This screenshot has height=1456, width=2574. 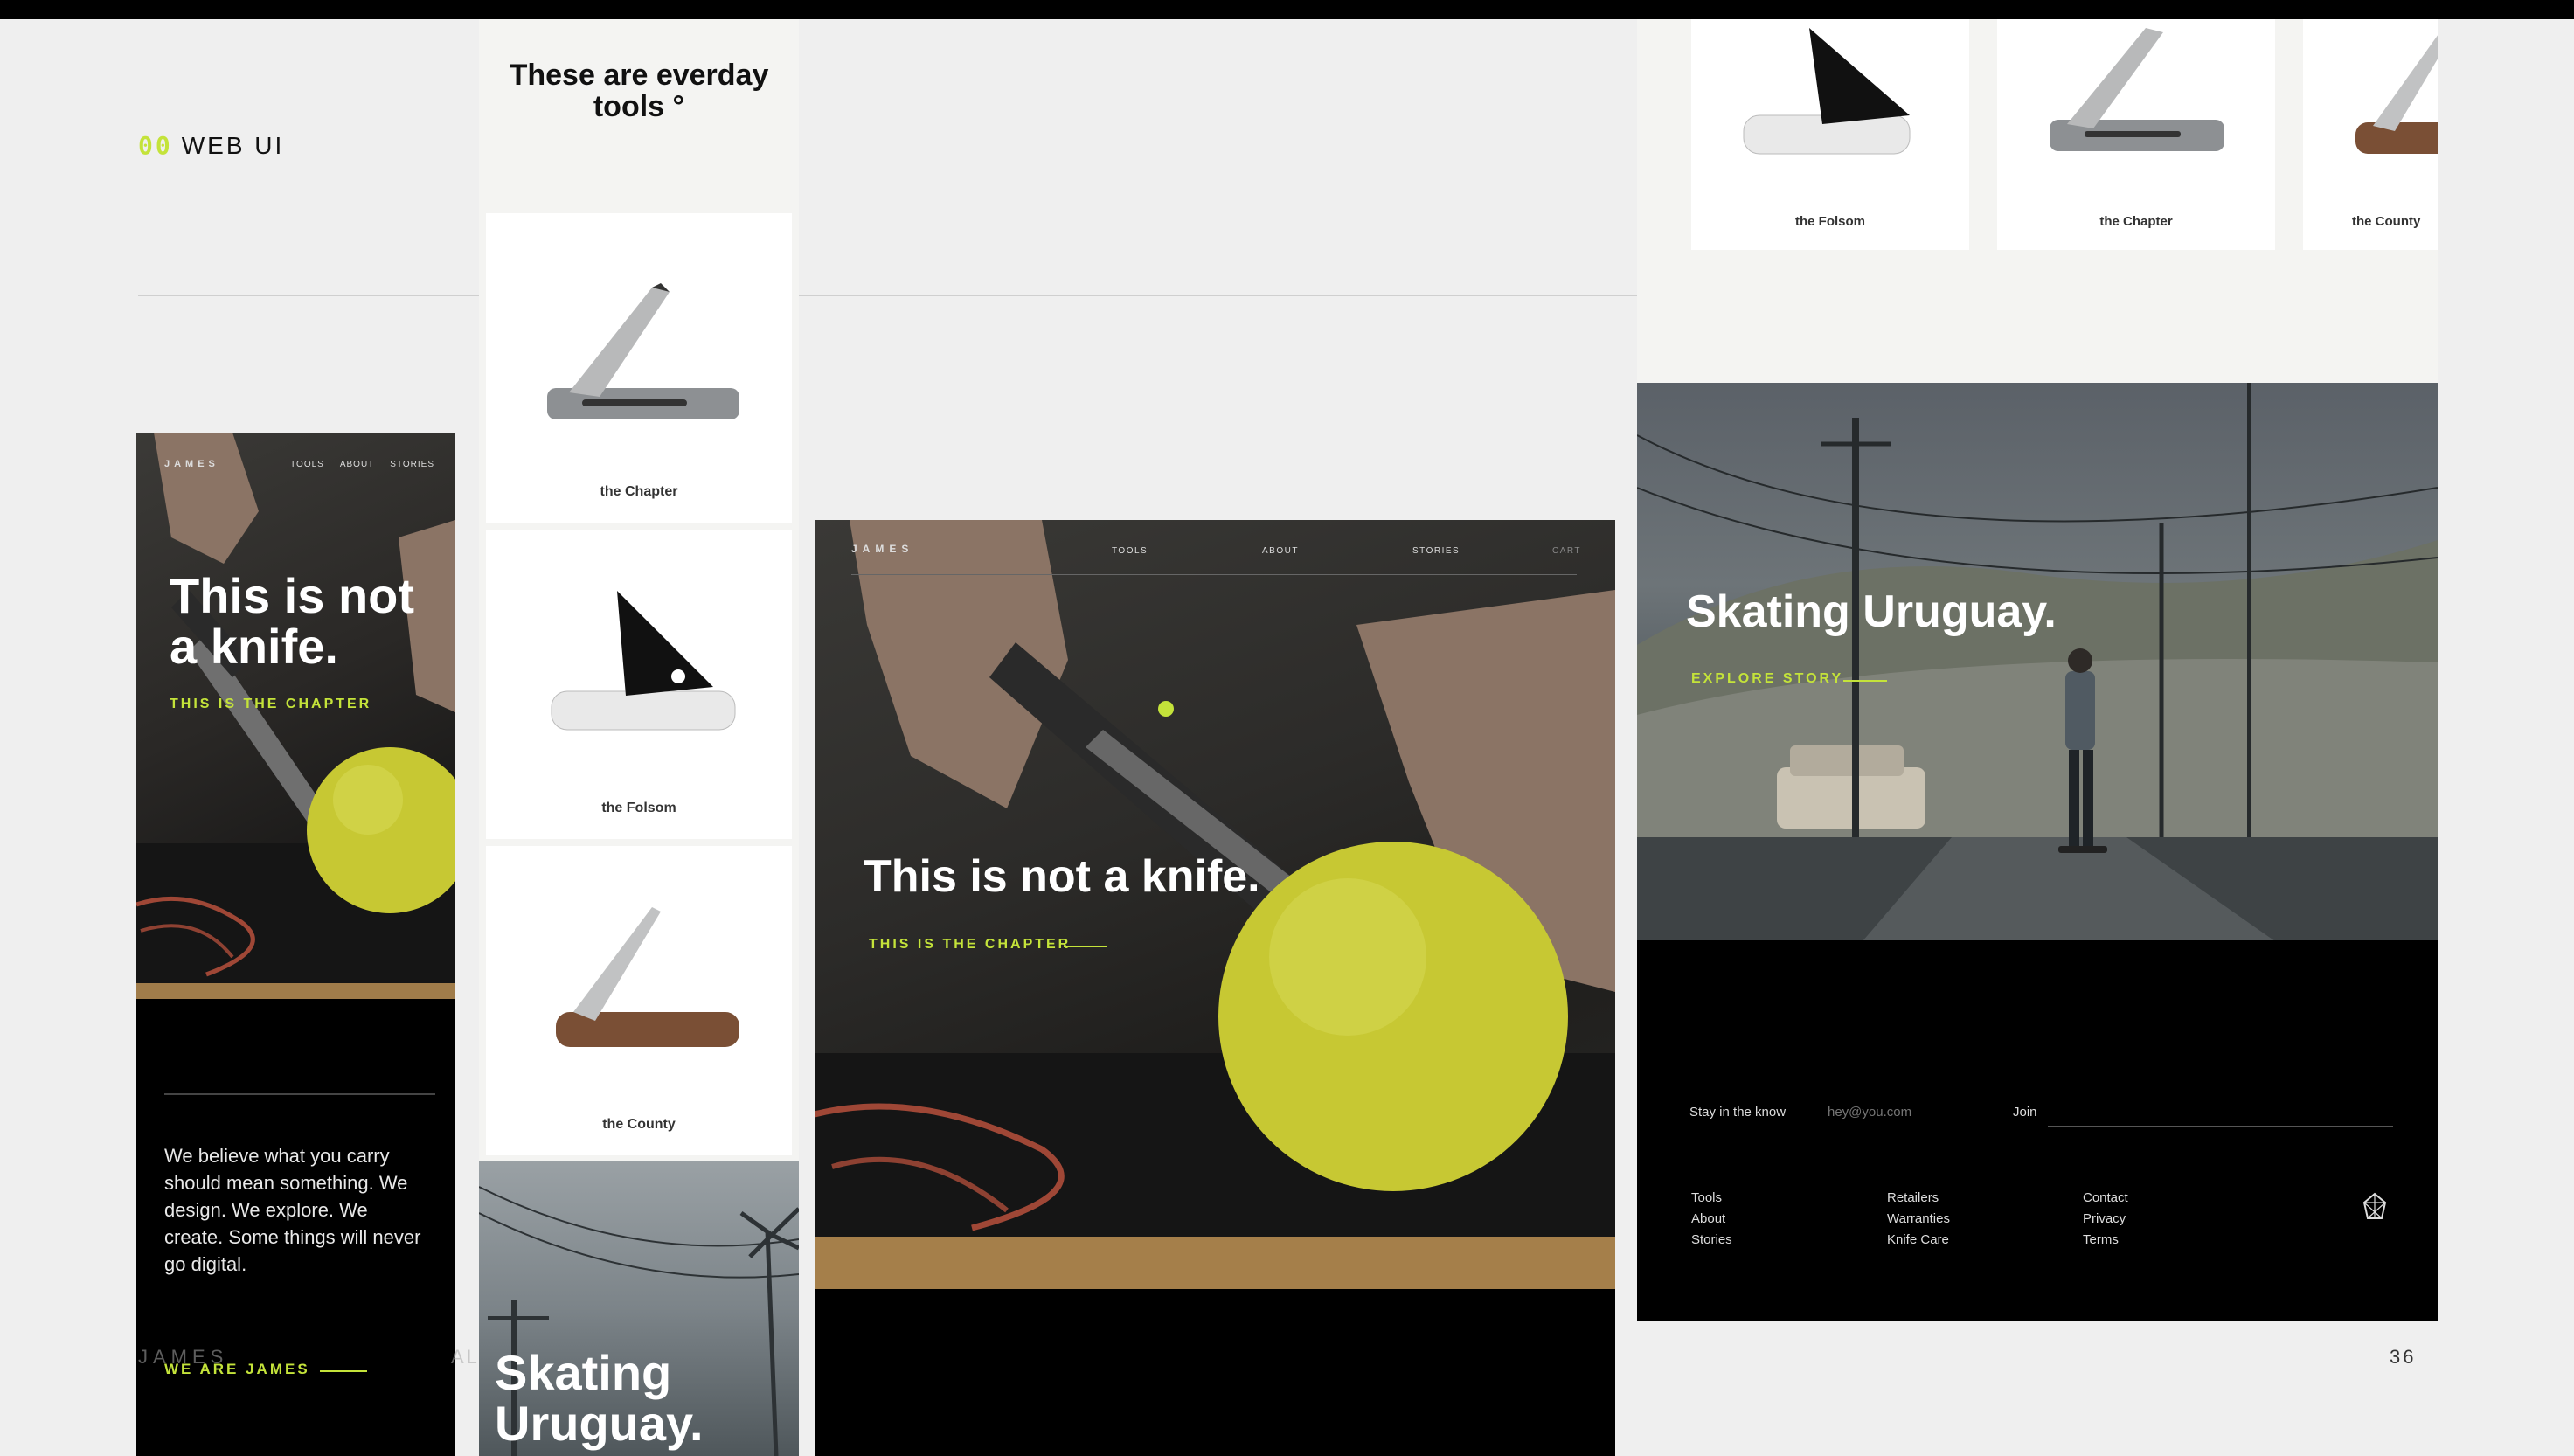 What do you see at coordinates (639, 91) in the screenshot?
I see `tools-title: These are everday tools °` at bounding box center [639, 91].